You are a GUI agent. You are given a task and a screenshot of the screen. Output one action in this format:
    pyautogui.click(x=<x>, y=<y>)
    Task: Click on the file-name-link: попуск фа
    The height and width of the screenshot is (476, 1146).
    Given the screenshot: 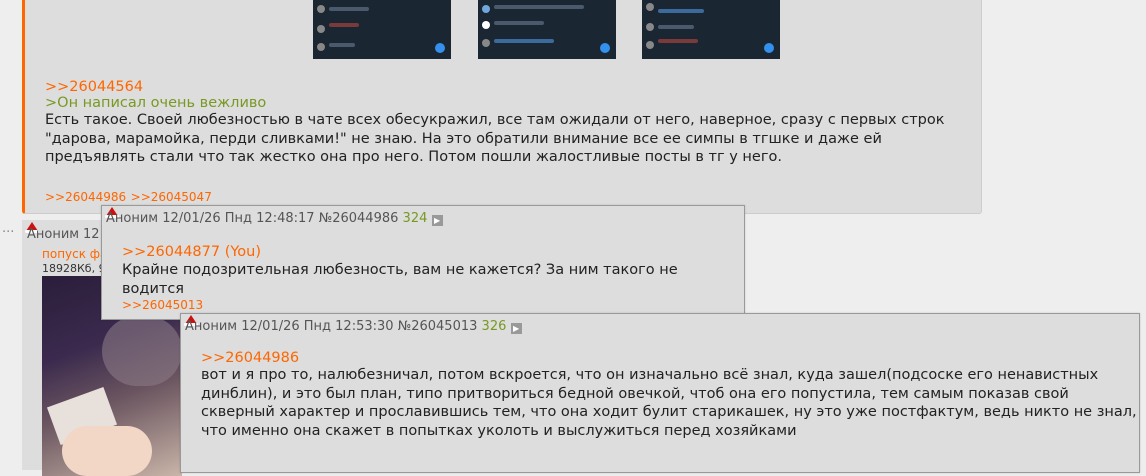 What is the action you would take?
    pyautogui.click(x=74, y=254)
    